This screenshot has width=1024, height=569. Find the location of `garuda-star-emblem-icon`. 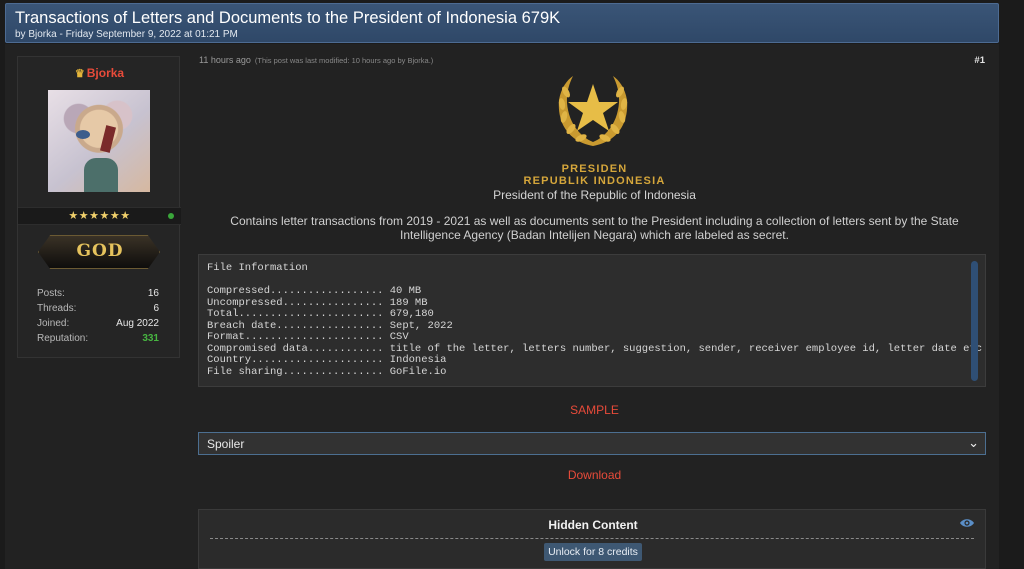

garuda-star-emblem-icon is located at coordinates (593, 111).